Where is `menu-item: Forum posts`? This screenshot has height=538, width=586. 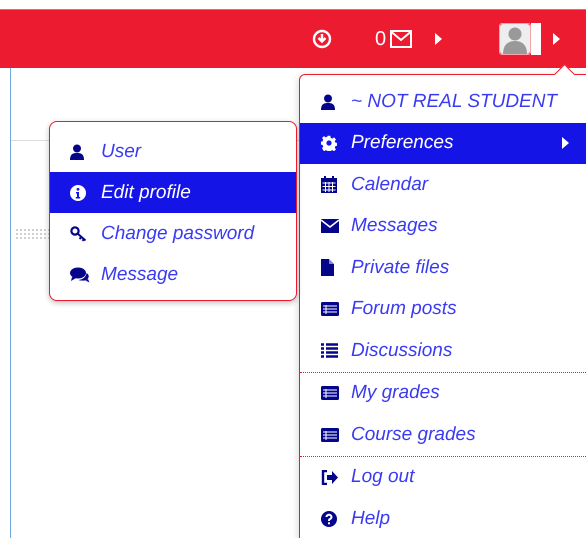
menu-item: Forum posts is located at coordinates (443, 309).